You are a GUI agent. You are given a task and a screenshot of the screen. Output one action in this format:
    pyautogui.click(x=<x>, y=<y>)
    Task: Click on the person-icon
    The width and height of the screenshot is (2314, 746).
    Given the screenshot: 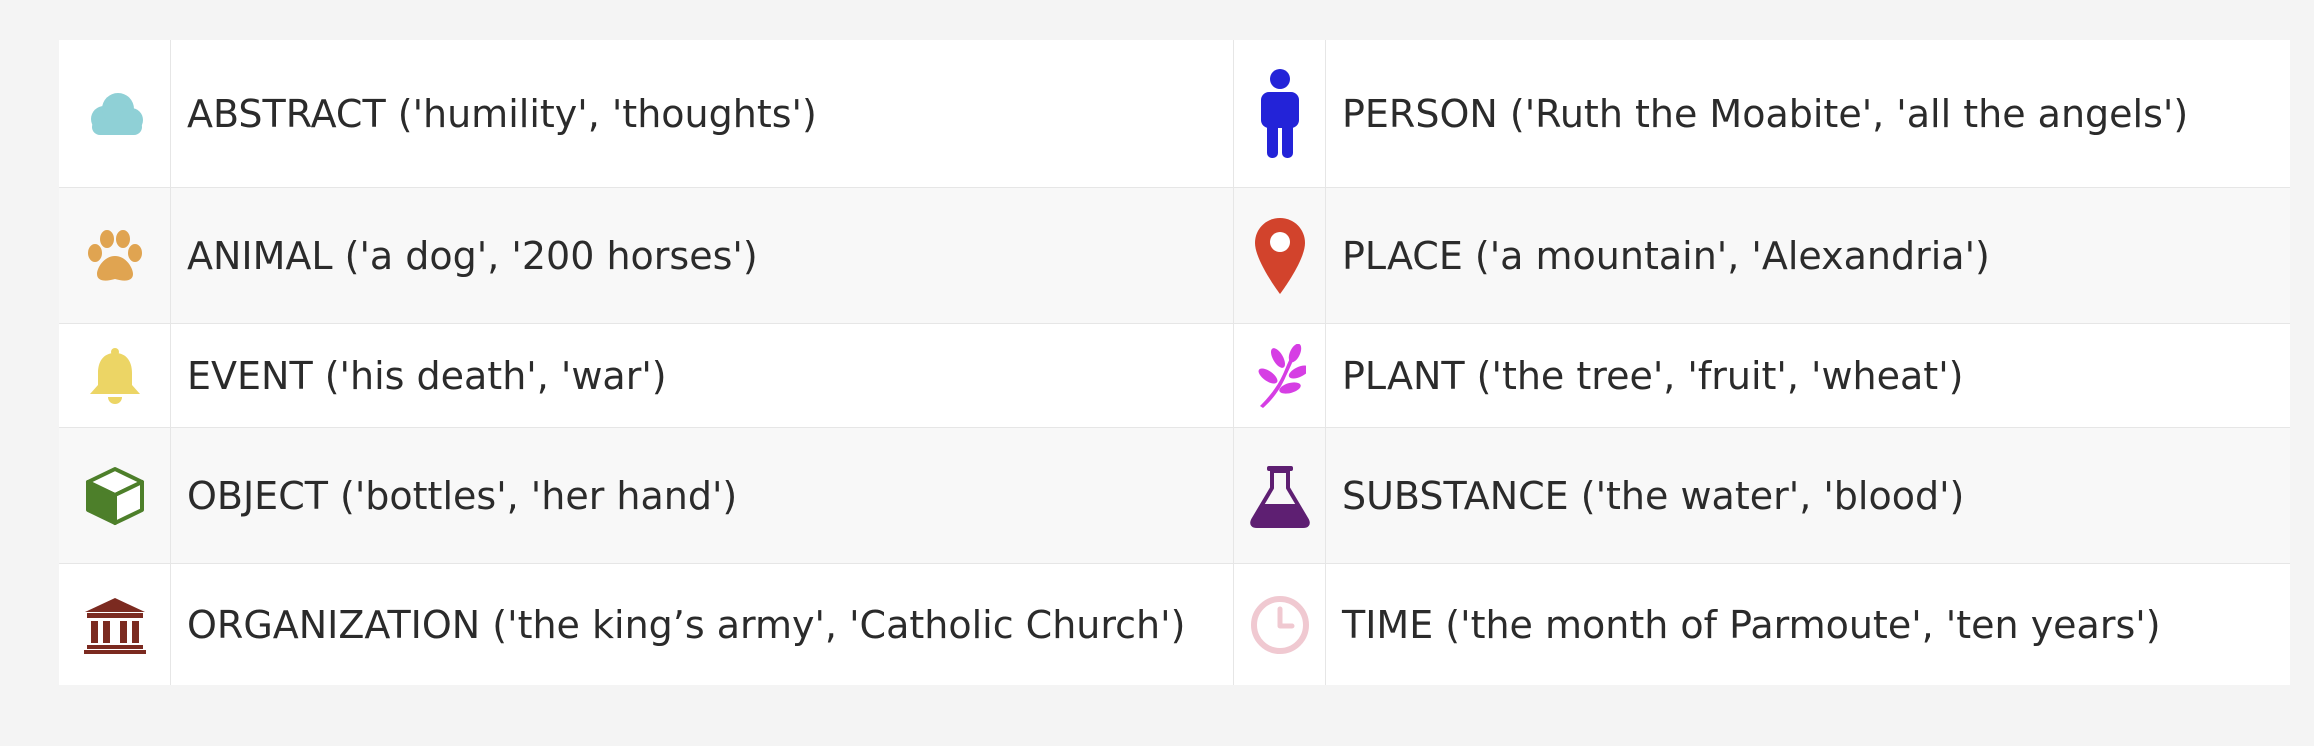 What is the action you would take?
    pyautogui.click(x=1279, y=113)
    